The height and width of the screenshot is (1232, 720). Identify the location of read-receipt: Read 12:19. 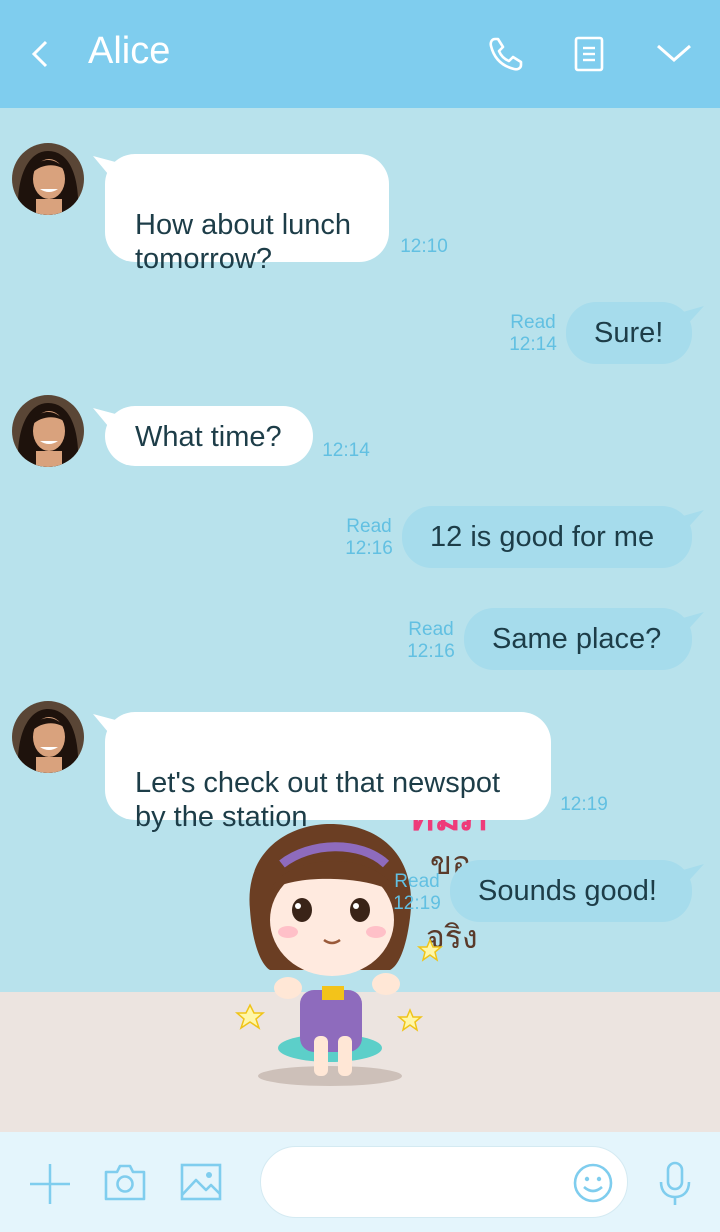
(417, 893).